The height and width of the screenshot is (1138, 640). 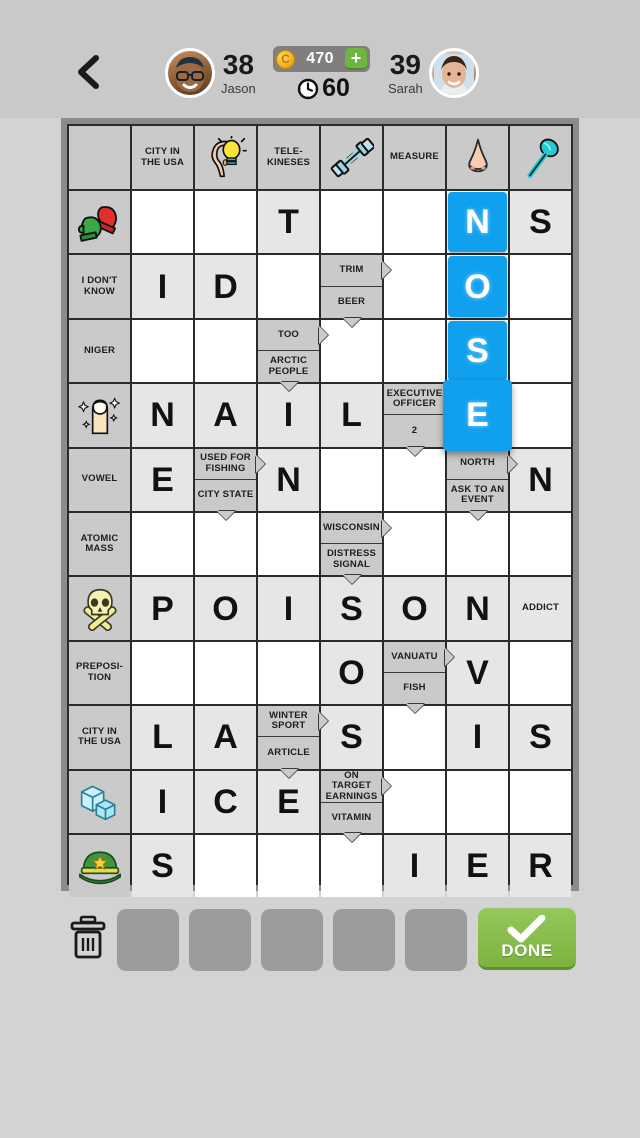 I want to click on placed-tile-cell-r3c7: O, so click(x=477, y=286).